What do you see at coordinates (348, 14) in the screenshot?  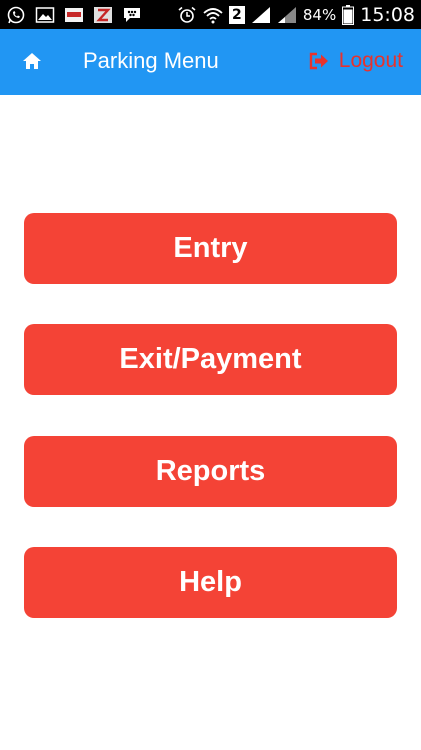 I see `battery-icon` at bounding box center [348, 14].